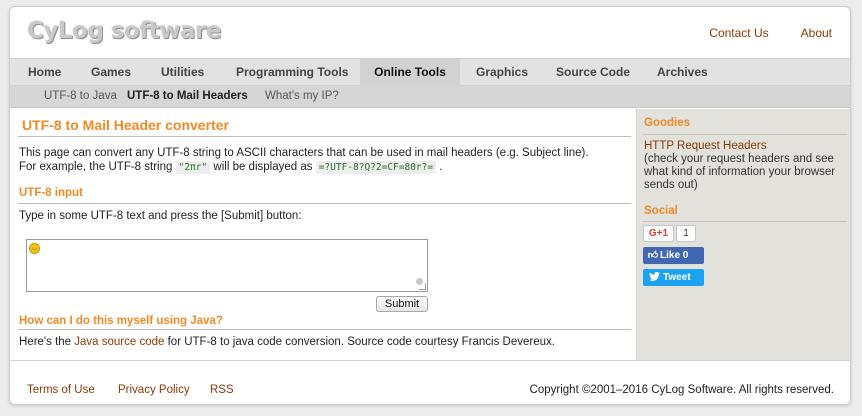 The height and width of the screenshot is (416, 862). What do you see at coordinates (677, 277) in the screenshot?
I see `tweet-label: Tweet` at bounding box center [677, 277].